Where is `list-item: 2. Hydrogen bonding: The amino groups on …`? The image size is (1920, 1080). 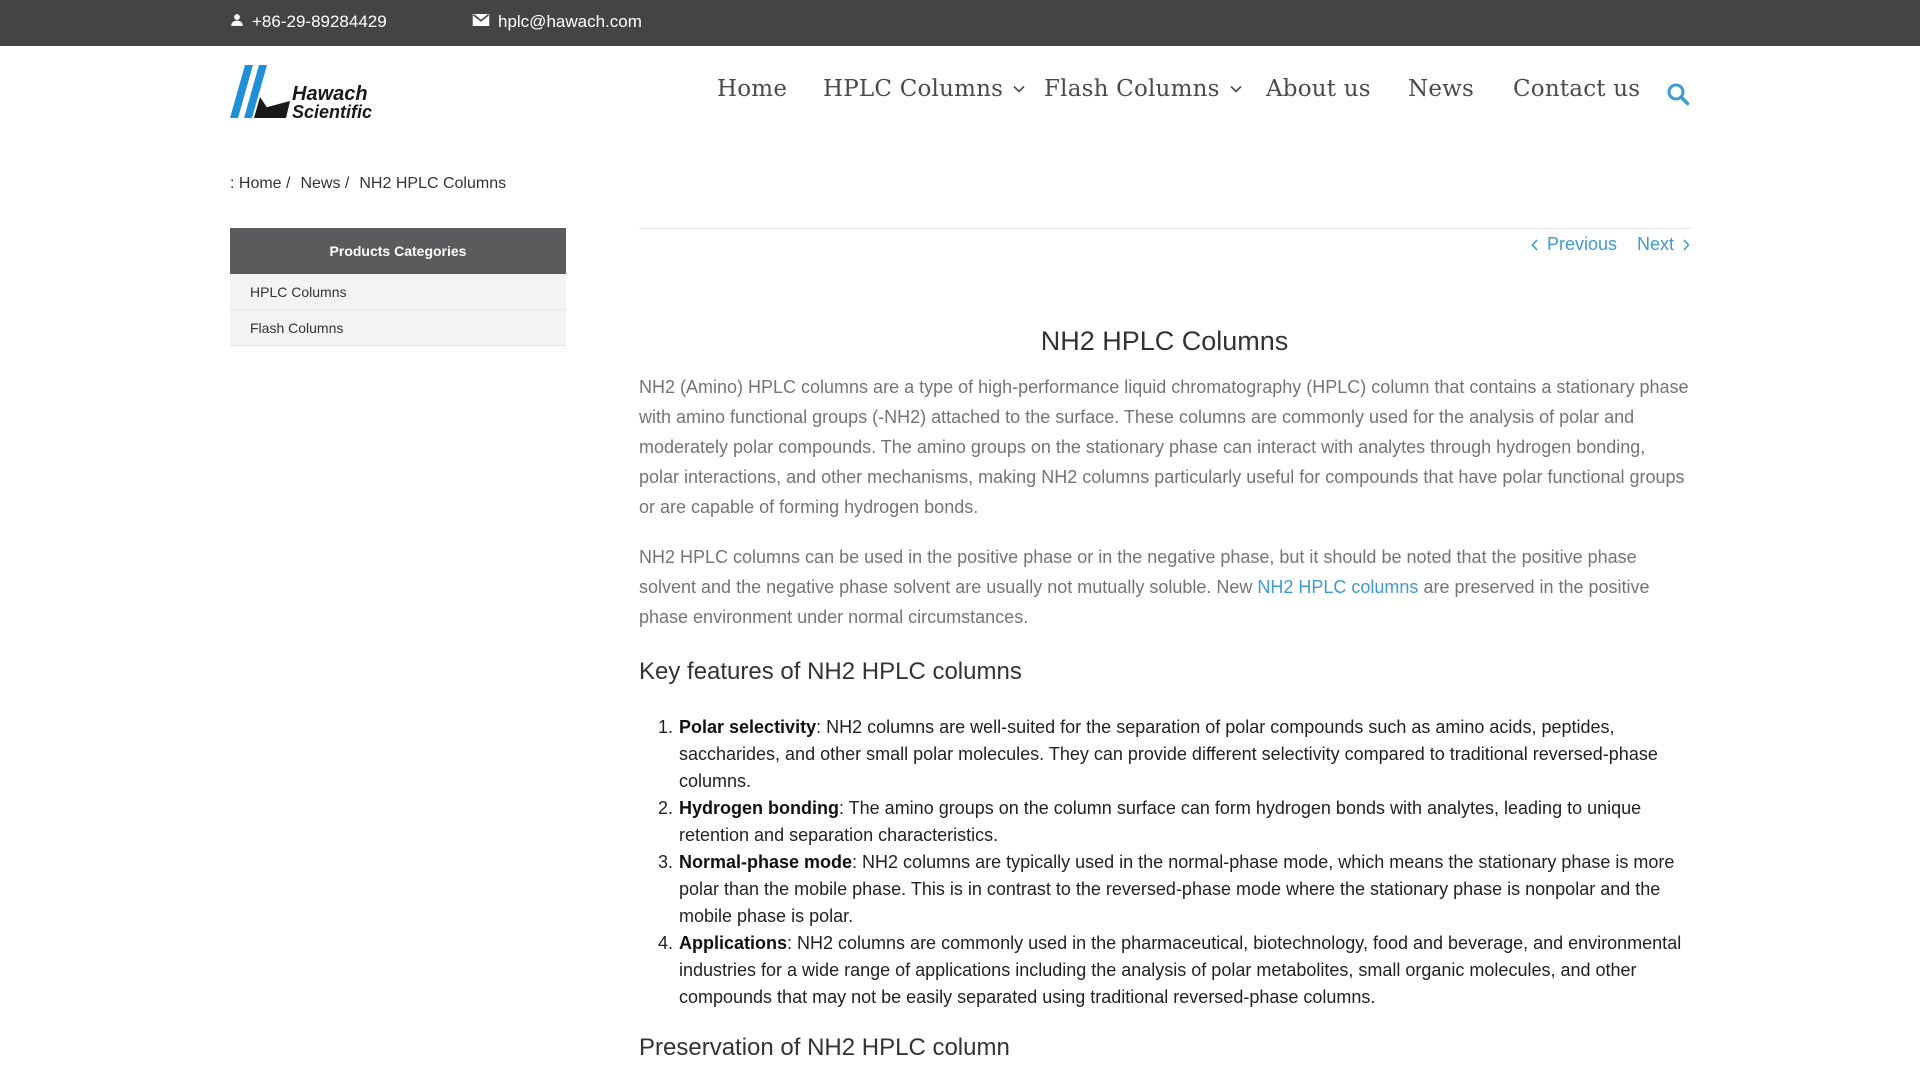
list-item: 2. Hydrogen bonding: The amino groups on … is located at coordinates (1149, 821).